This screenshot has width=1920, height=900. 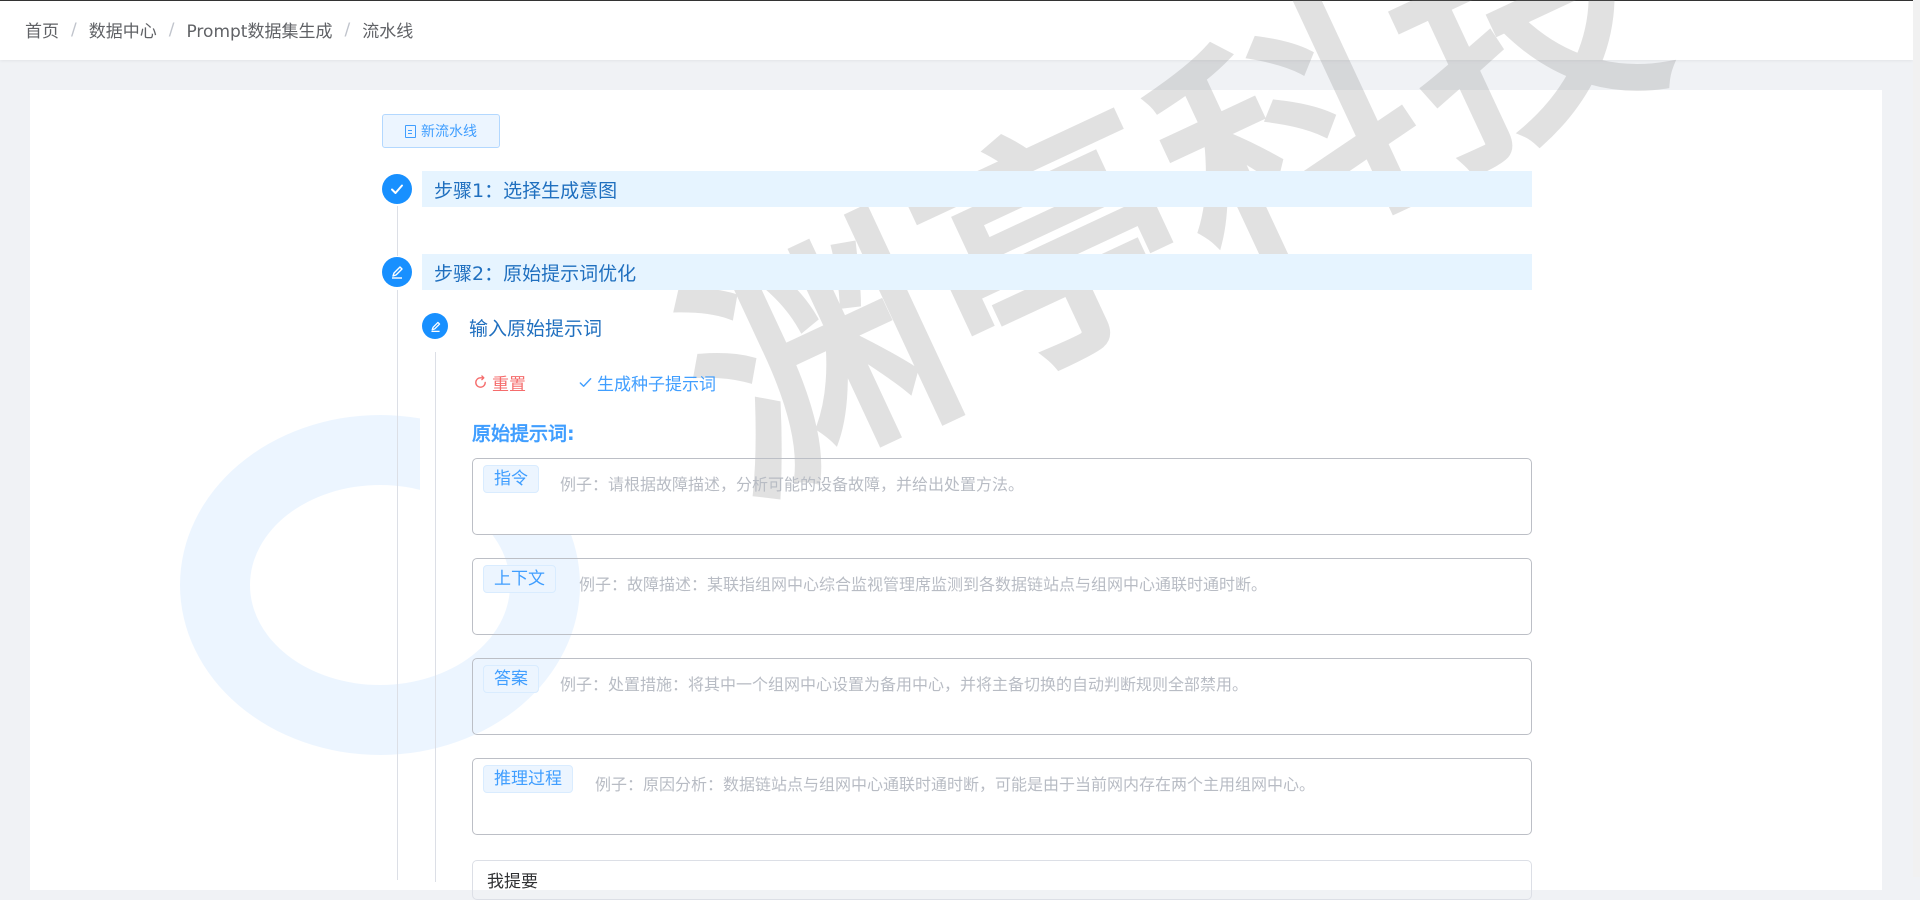 I want to click on substep-connector, so click(x=435, y=617).